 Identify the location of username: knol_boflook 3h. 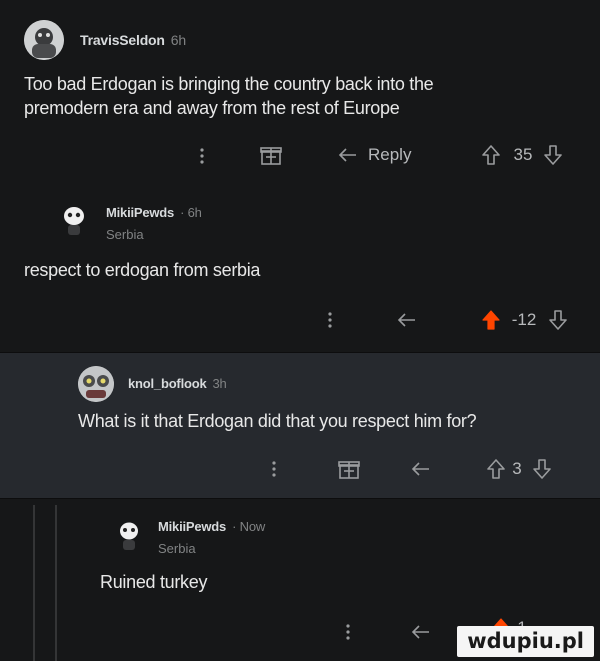
(177, 383).